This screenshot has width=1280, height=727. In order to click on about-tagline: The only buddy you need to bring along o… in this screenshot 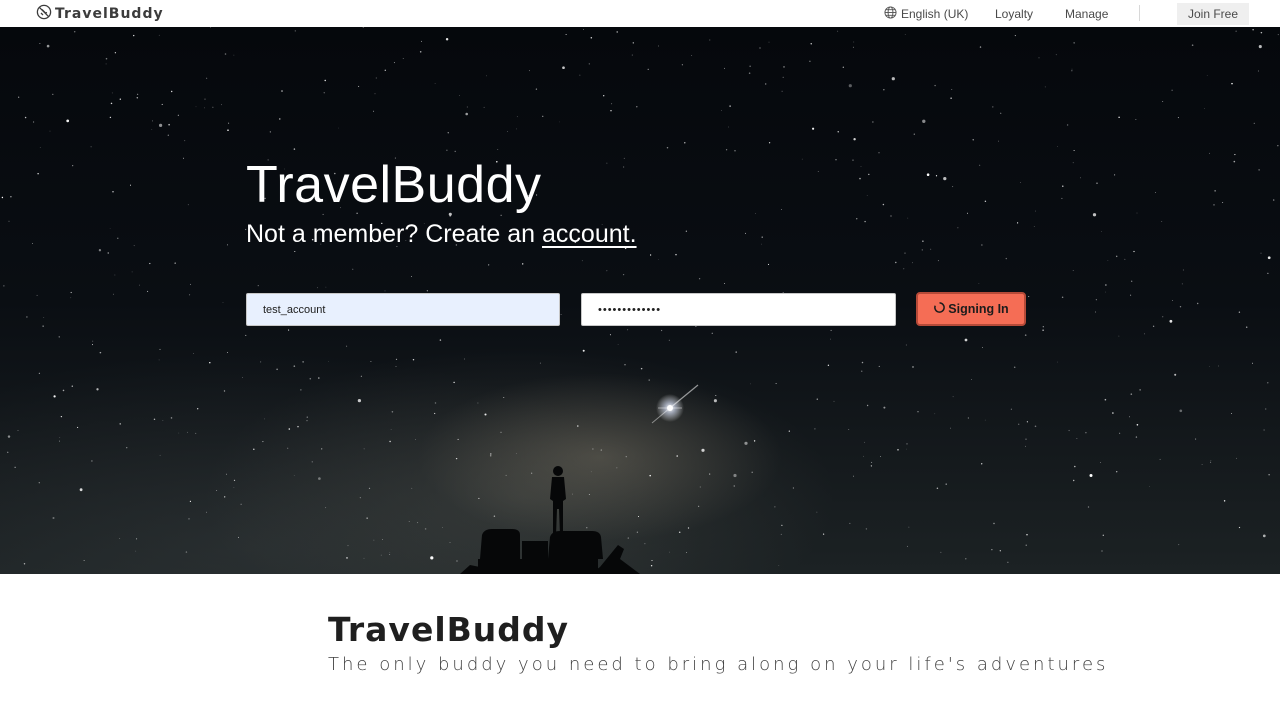, I will do `click(718, 664)`.